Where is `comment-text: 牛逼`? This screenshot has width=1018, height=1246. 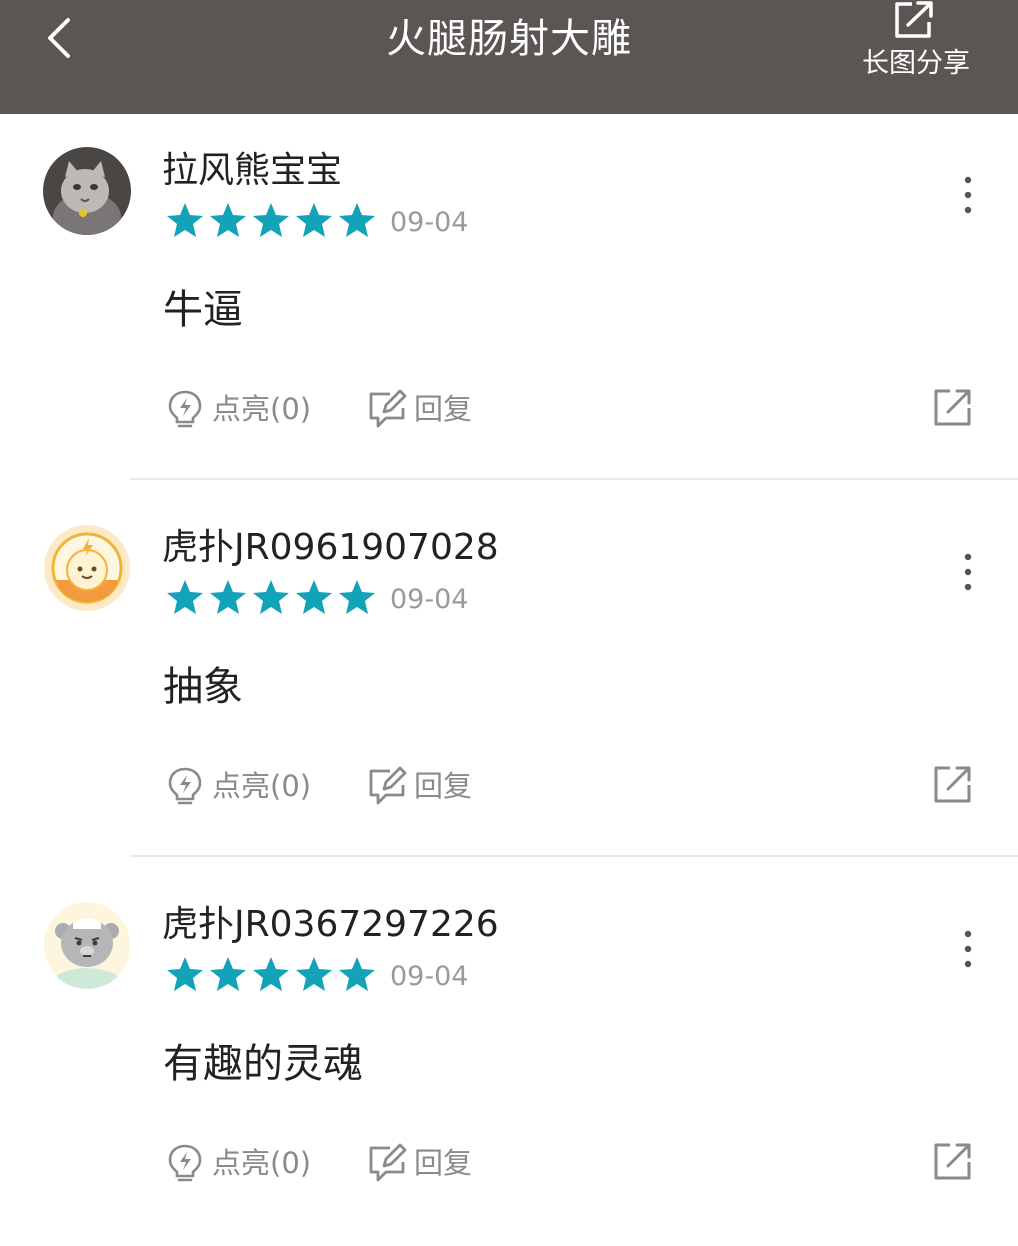 comment-text: 牛逼 is located at coordinates (203, 310).